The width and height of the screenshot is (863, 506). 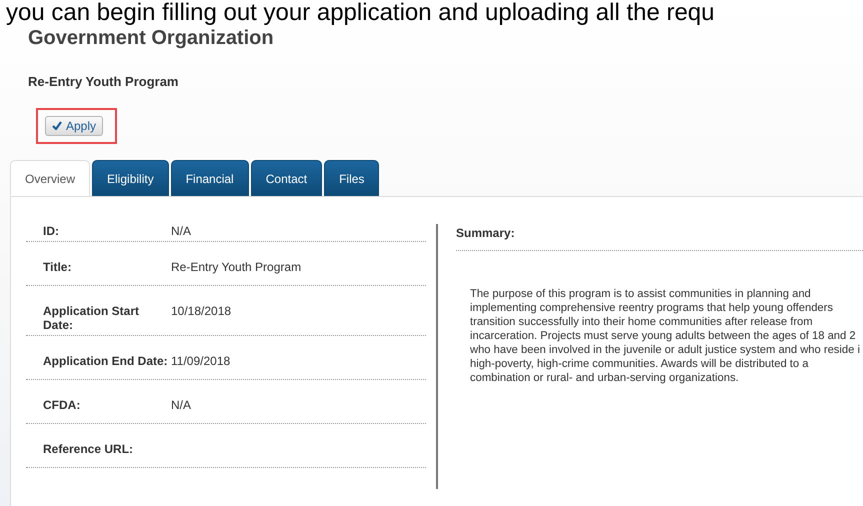 What do you see at coordinates (57, 125) in the screenshot?
I see `checkmark-icon` at bounding box center [57, 125].